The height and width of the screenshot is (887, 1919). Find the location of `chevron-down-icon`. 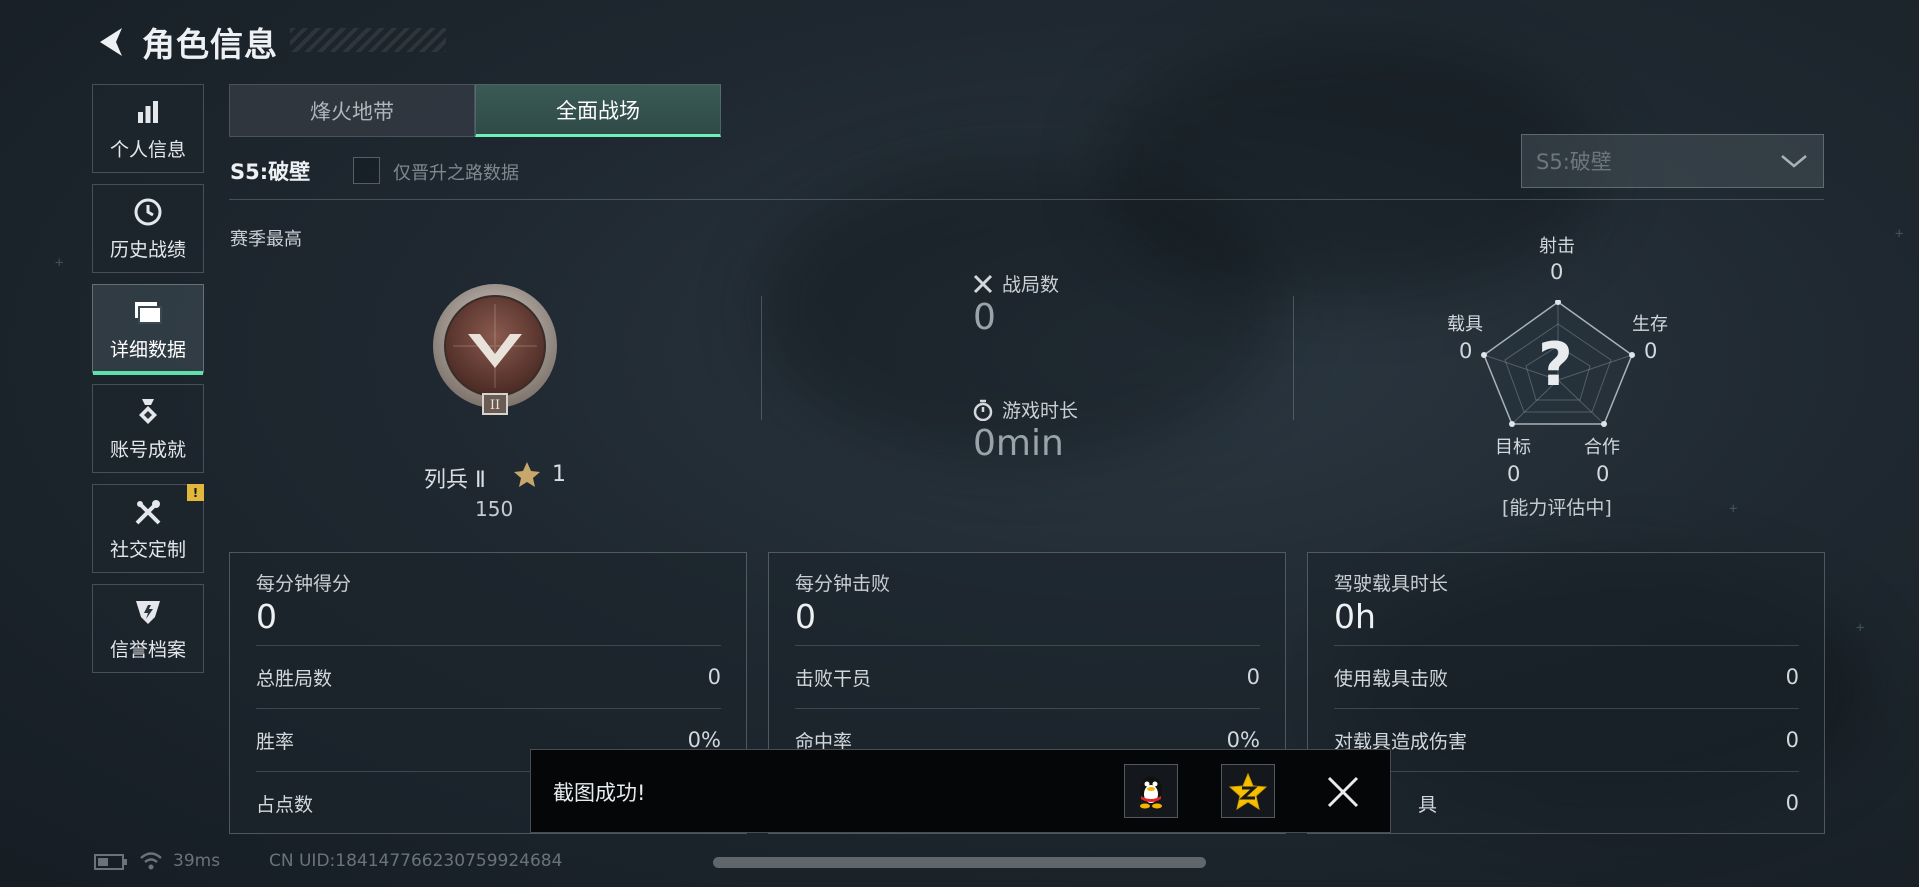

chevron-down-icon is located at coordinates (1794, 161).